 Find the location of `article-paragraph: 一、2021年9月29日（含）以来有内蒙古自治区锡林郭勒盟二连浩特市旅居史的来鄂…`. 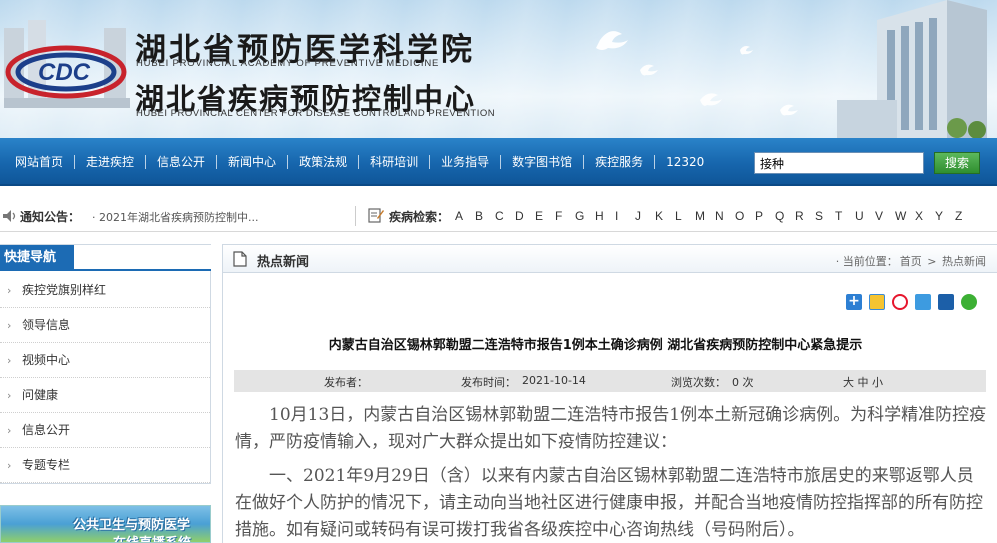

article-paragraph: 一、2021年9月29日（含）以来有内蒙古自治区锡林郭勒盟二连浩特市旅居史的来鄂… is located at coordinates (609, 503).